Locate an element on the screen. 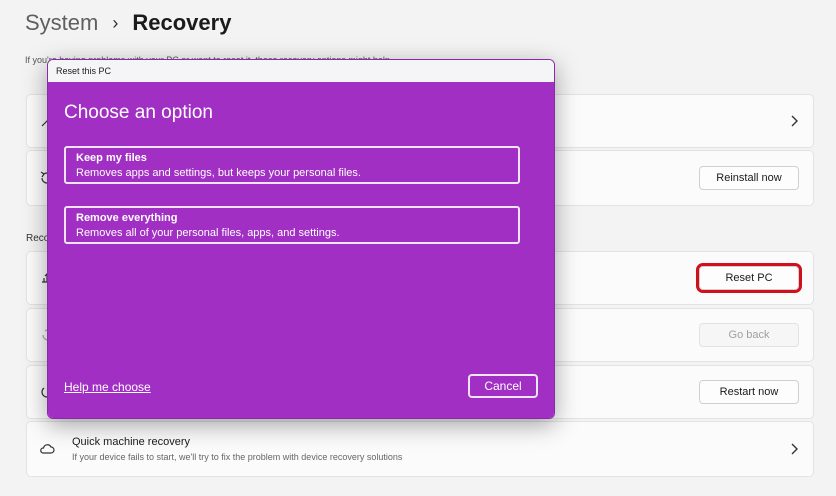 This screenshot has width=836, height=496. breadcrumb-system: System is located at coordinates (61, 23).